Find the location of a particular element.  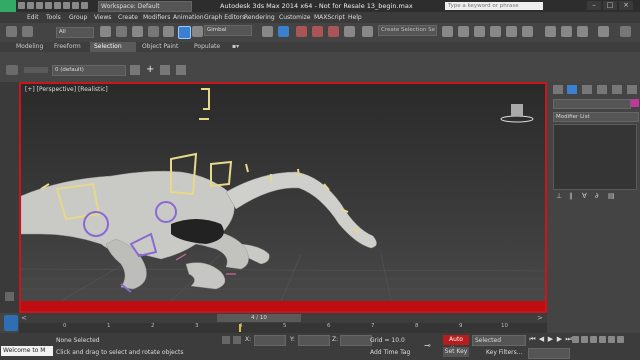

teapot-render-icon is located at coordinates (625, 31).